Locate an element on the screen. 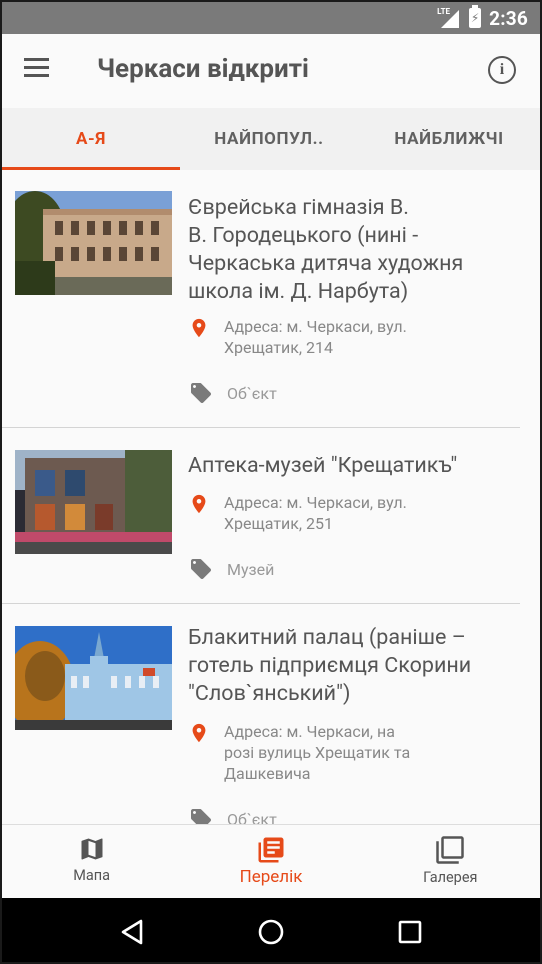 This screenshot has height=964, width=542. place-title: Аптека-музей "Крещатикъ" is located at coordinates (357, 466).